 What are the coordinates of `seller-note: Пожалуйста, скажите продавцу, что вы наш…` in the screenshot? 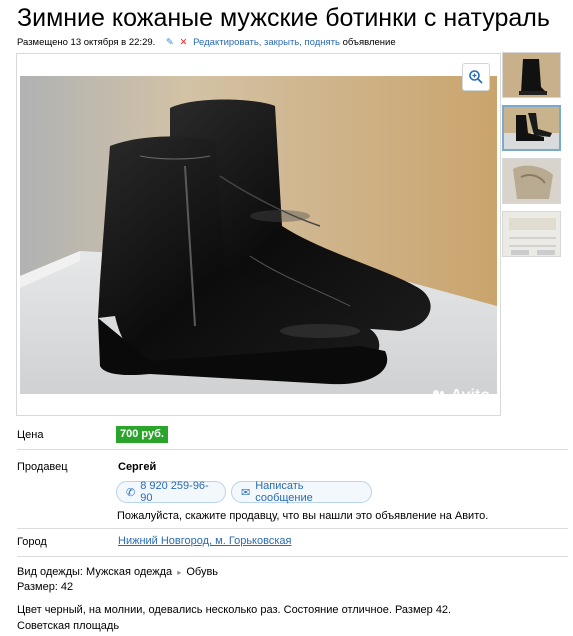 It's located at (303, 516).